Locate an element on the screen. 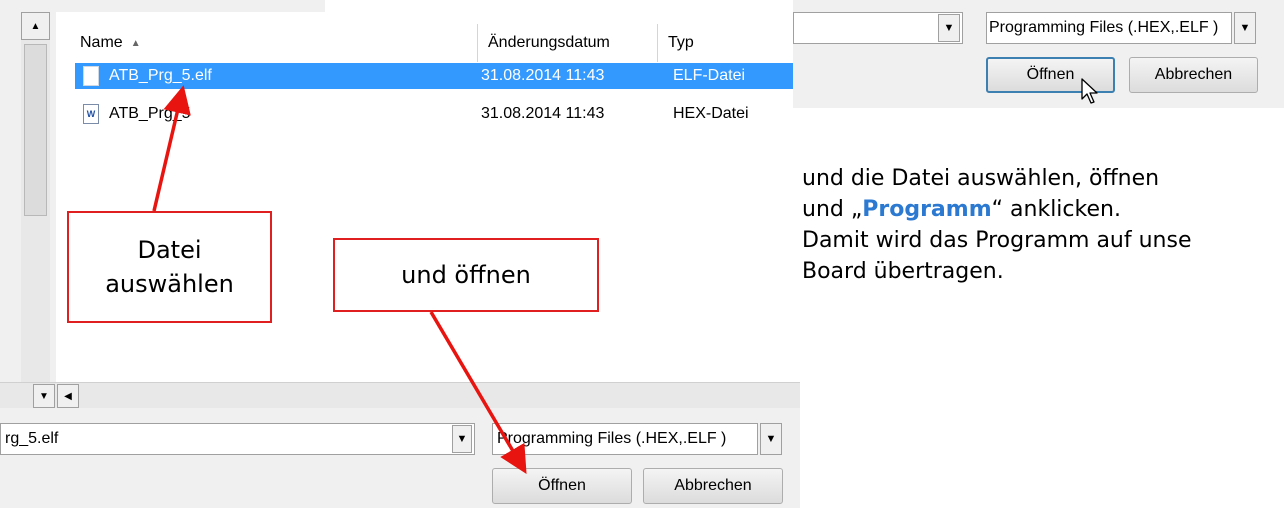 The image size is (1284, 508). cancel-button-snippet: Abbrechen is located at coordinates (1193, 75).